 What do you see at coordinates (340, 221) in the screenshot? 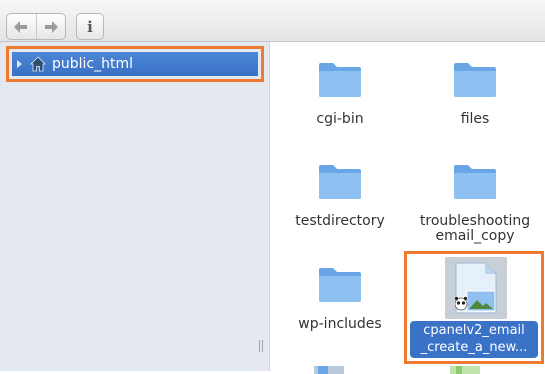
I see `file-label: testdirectory` at bounding box center [340, 221].